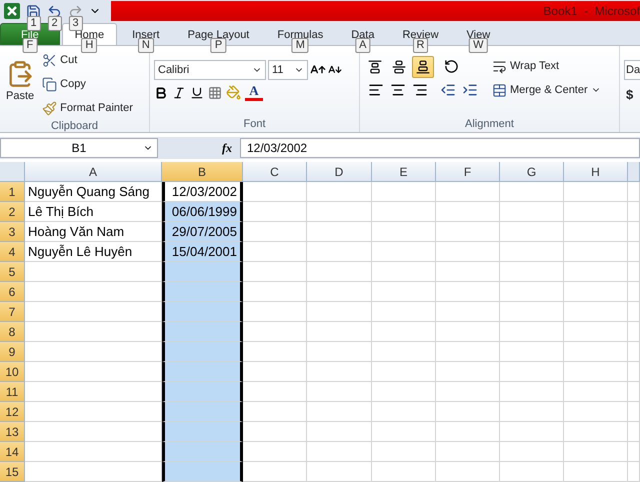  I want to click on column-header: B, so click(202, 172).